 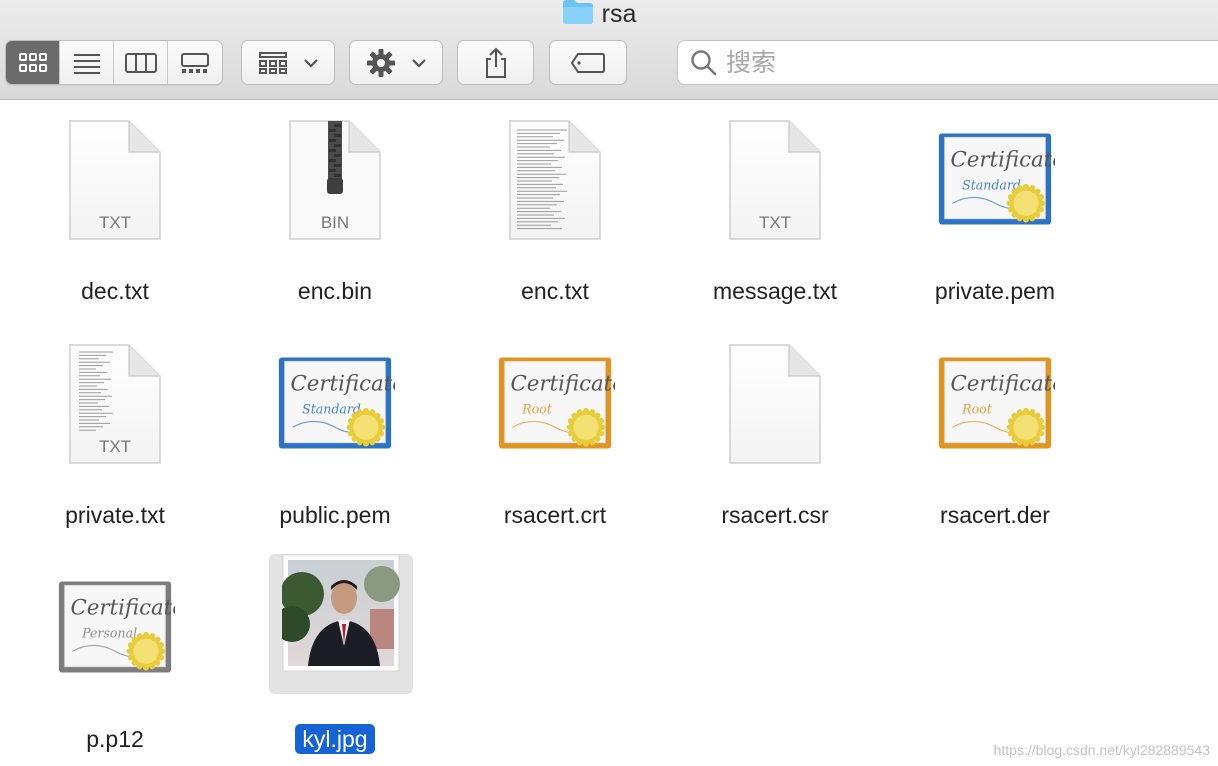 I want to click on file-name-text: private.txt, so click(x=115, y=515).